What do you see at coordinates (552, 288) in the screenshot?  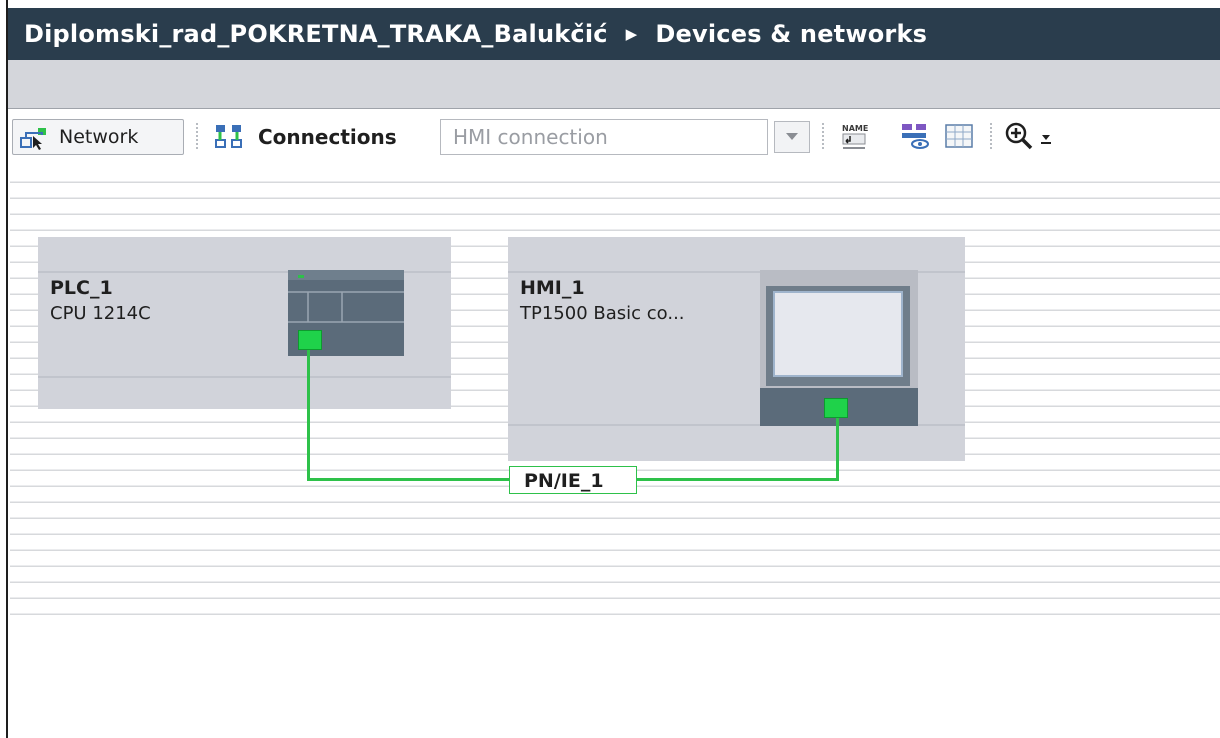 I see `device-name: HMI_1` at bounding box center [552, 288].